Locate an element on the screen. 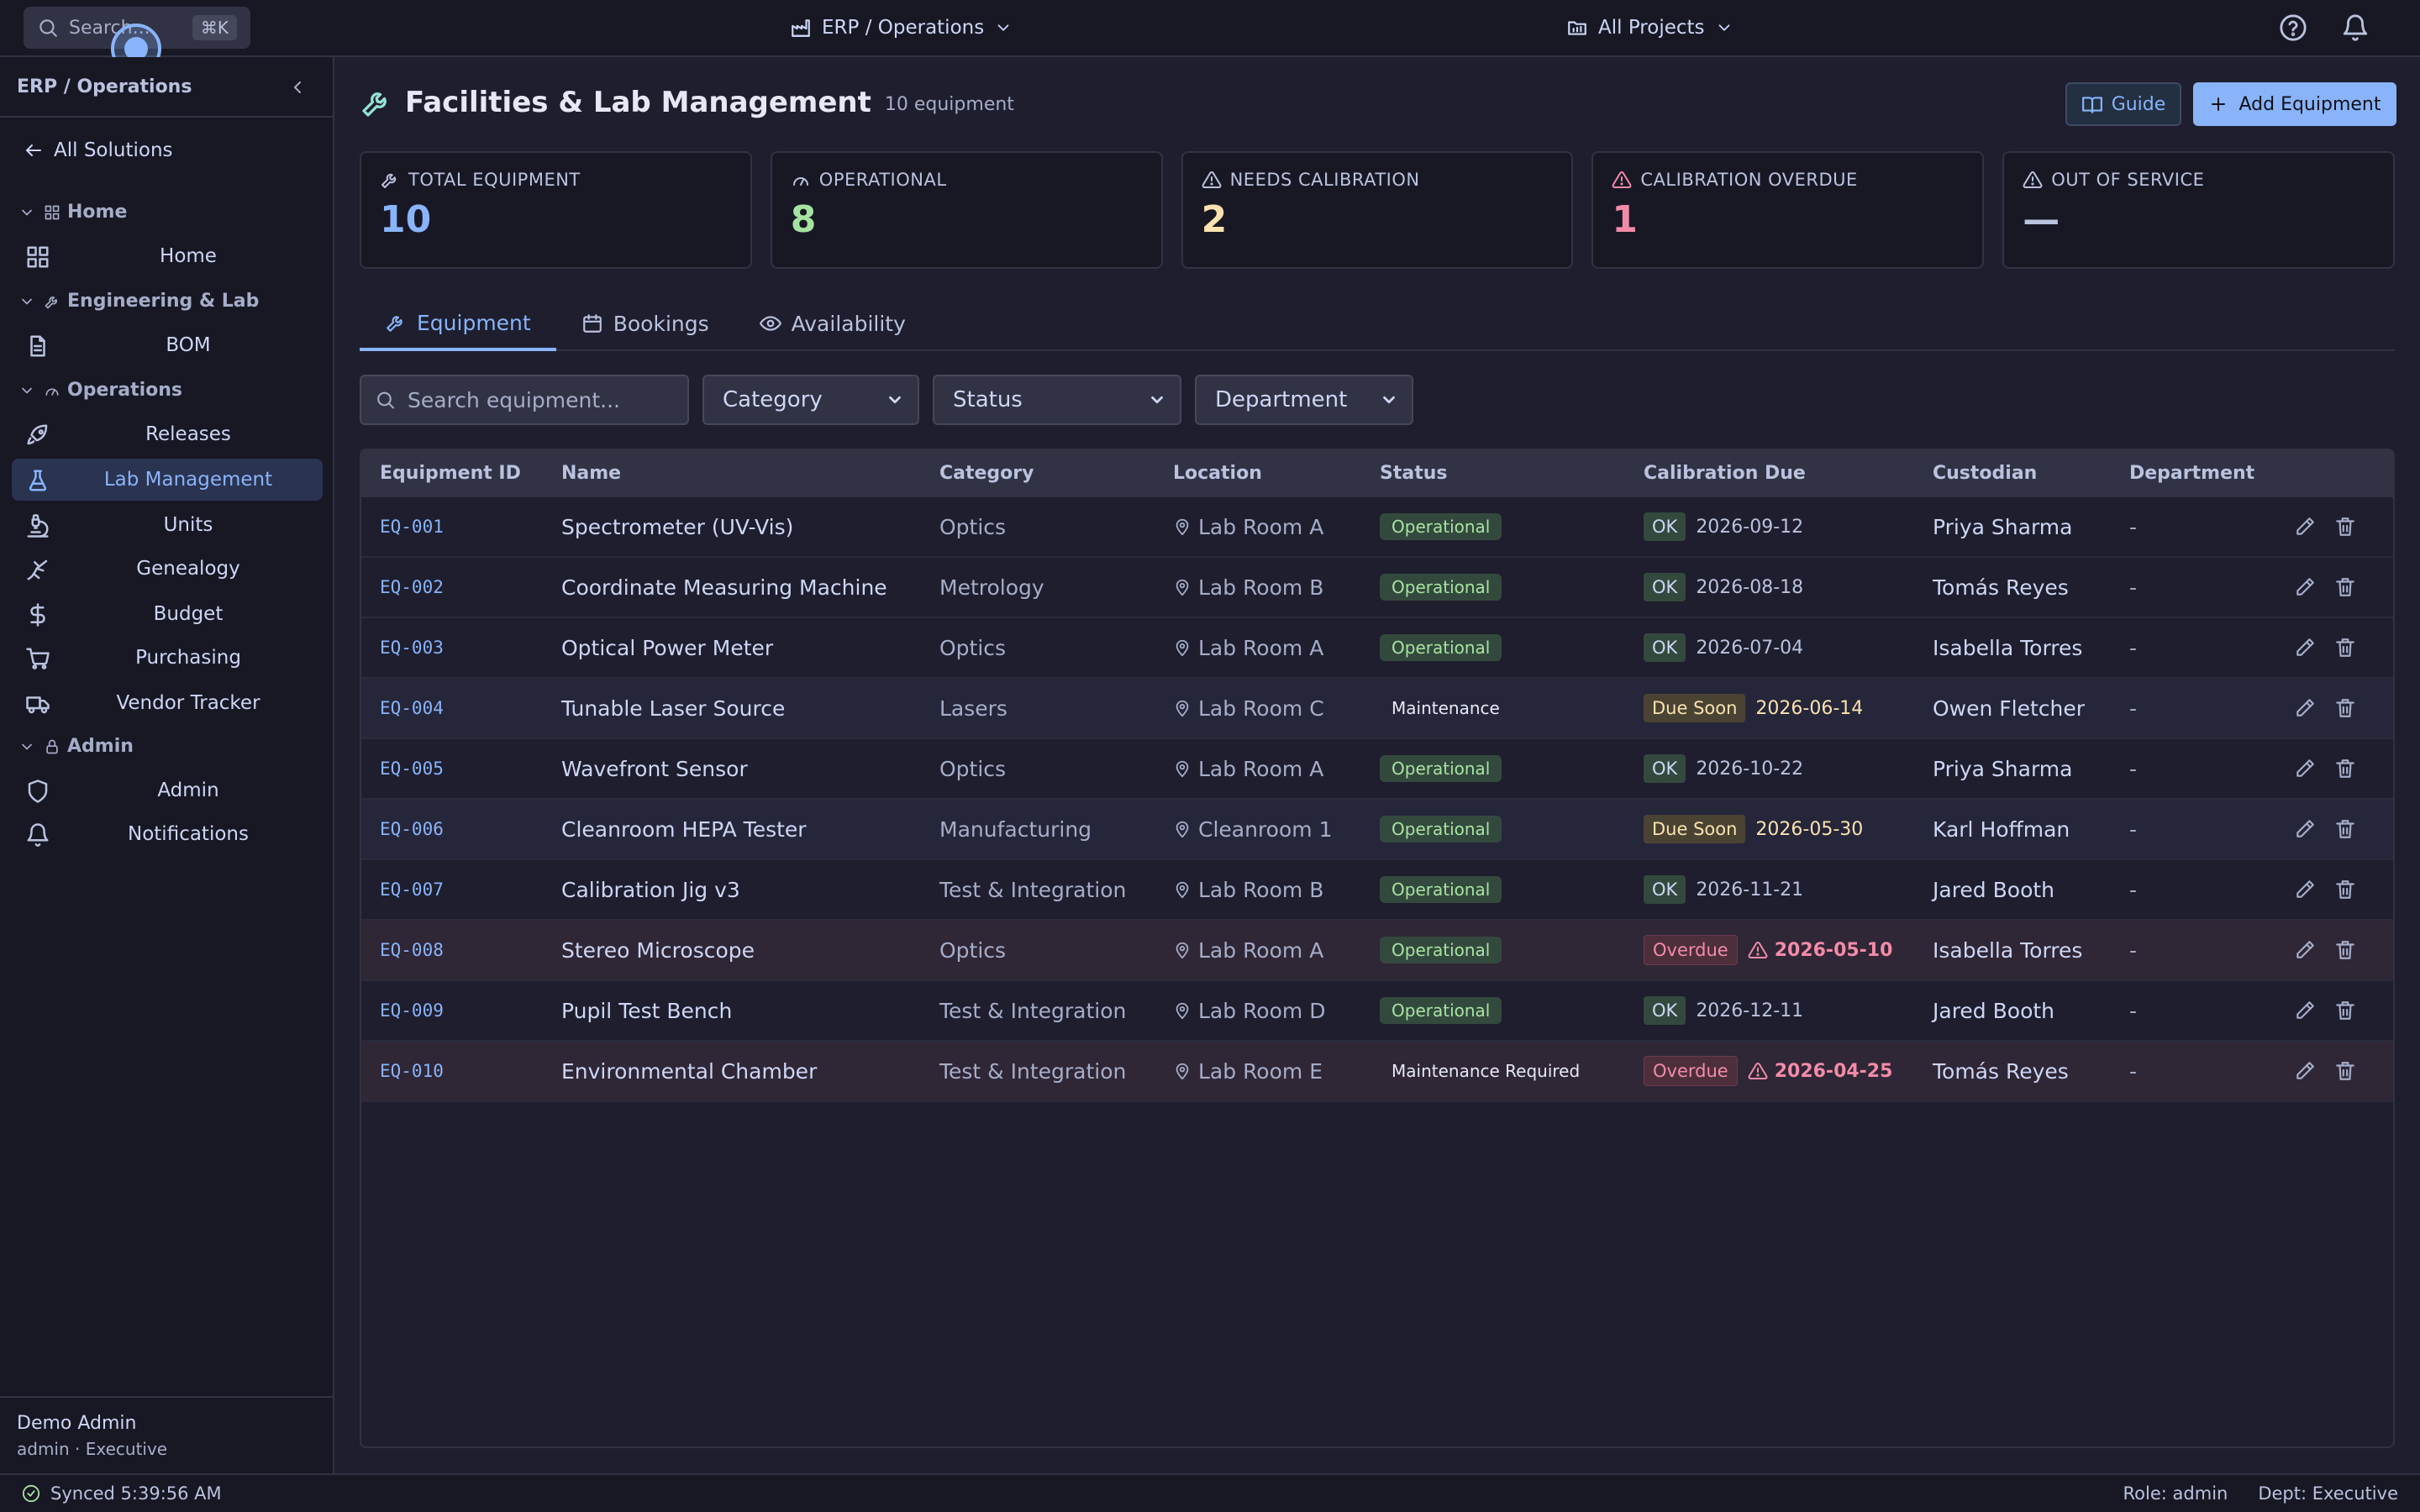 The width and height of the screenshot is (2420, 1512). notifications-button is located at coordinates (2355, 27).